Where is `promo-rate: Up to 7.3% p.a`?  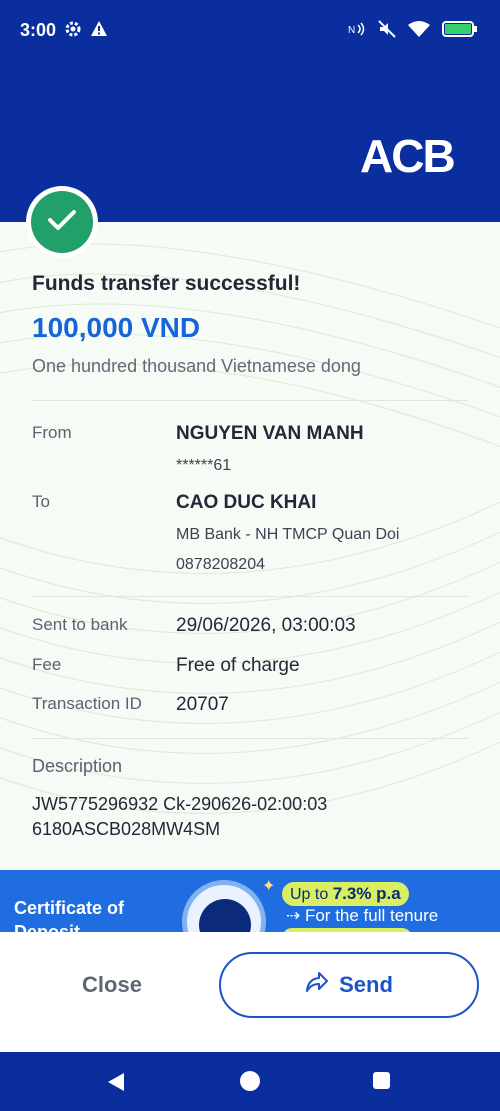
promo-rate: Up to 7.3% p.a is located at coordinates (345, 894).